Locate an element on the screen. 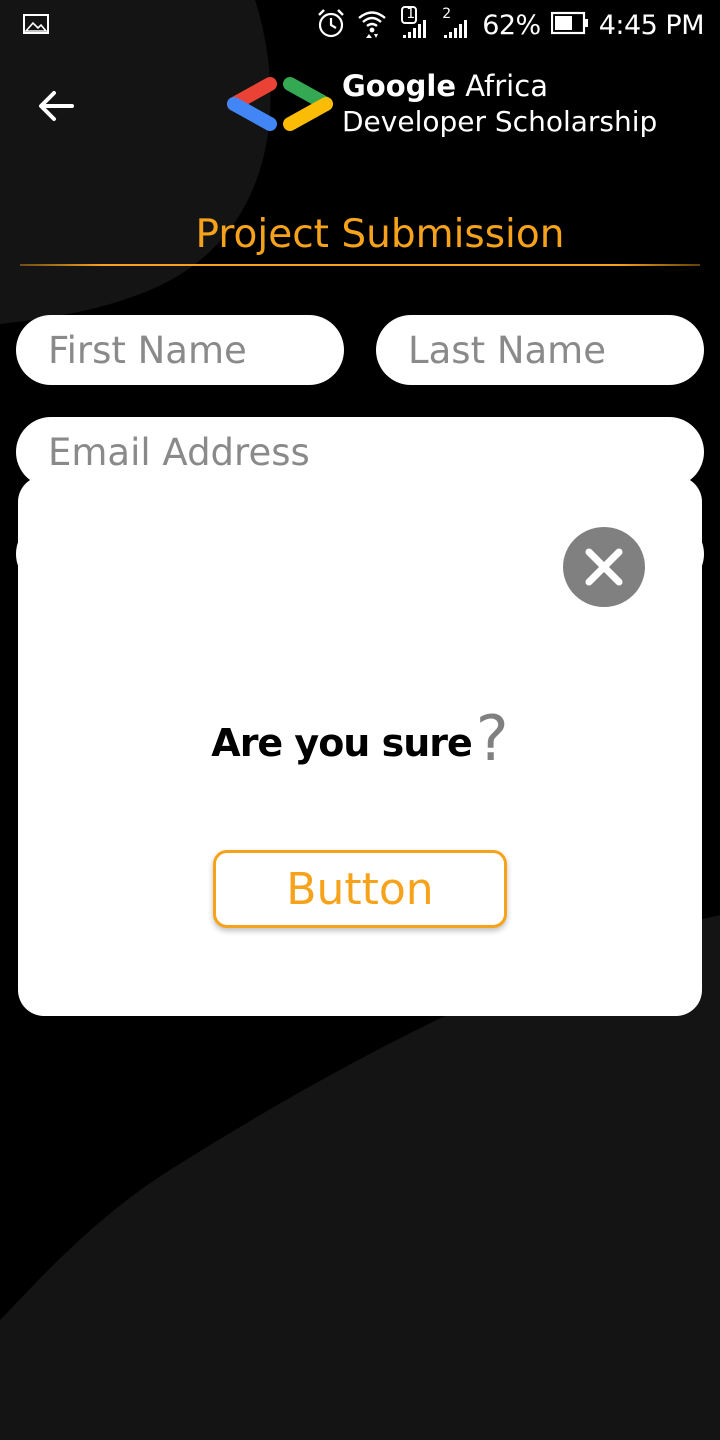 This screenshot has height=1440, width=720. wifi-icon is located at coordinates (372, 25).